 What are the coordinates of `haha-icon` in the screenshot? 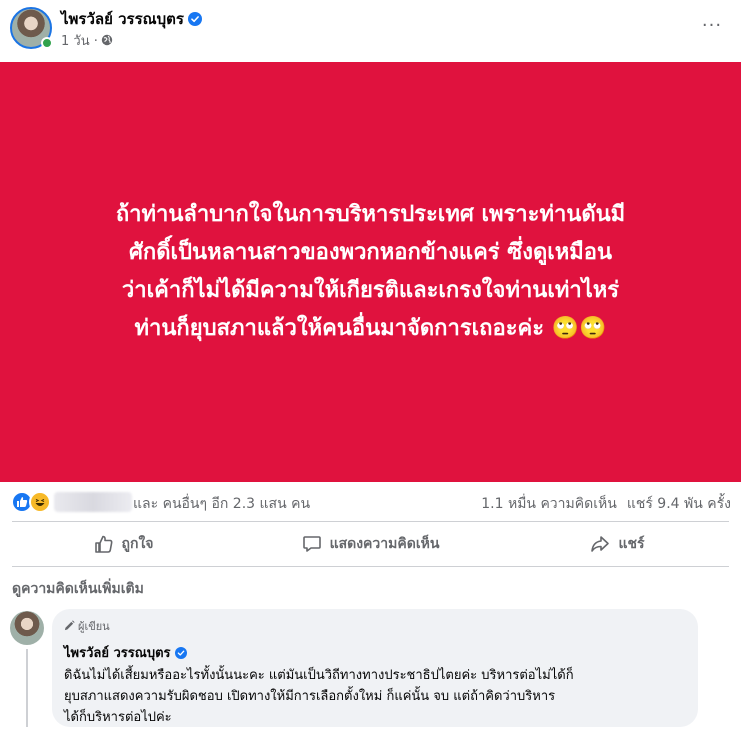 It's located at (40, 502).